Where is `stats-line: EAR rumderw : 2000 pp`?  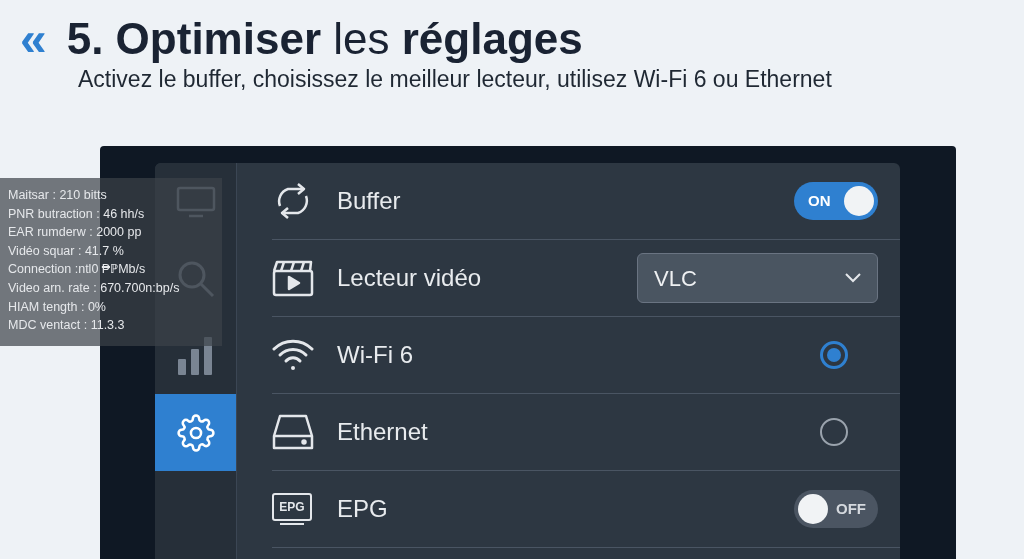 stats-line: EAR rumderw : 2000 pp is located at coordinates (75, 232).